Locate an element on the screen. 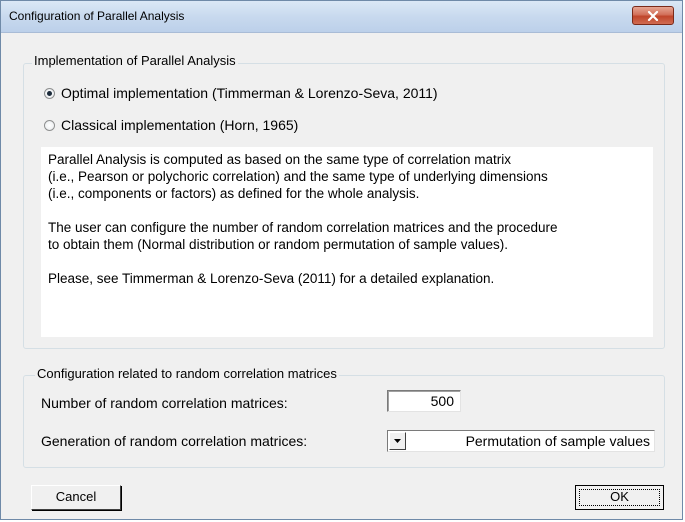  number-of-matrices-label: Number of random correlation matrices: is located at coordinates (164, 403).